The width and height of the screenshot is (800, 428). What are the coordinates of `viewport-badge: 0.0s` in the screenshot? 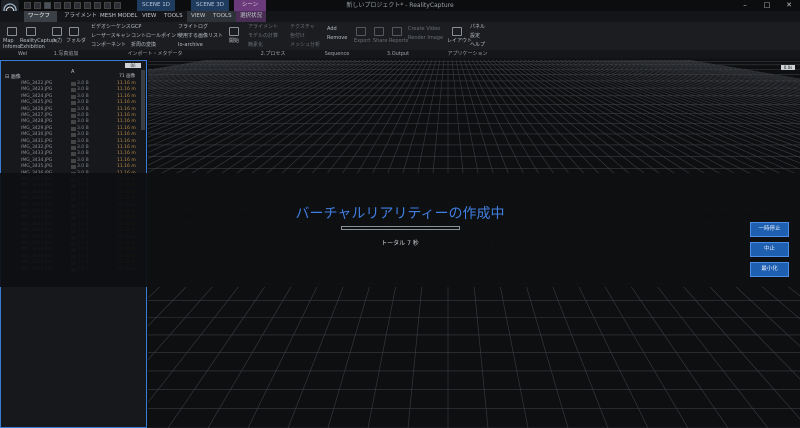 It's located at (788, 67).